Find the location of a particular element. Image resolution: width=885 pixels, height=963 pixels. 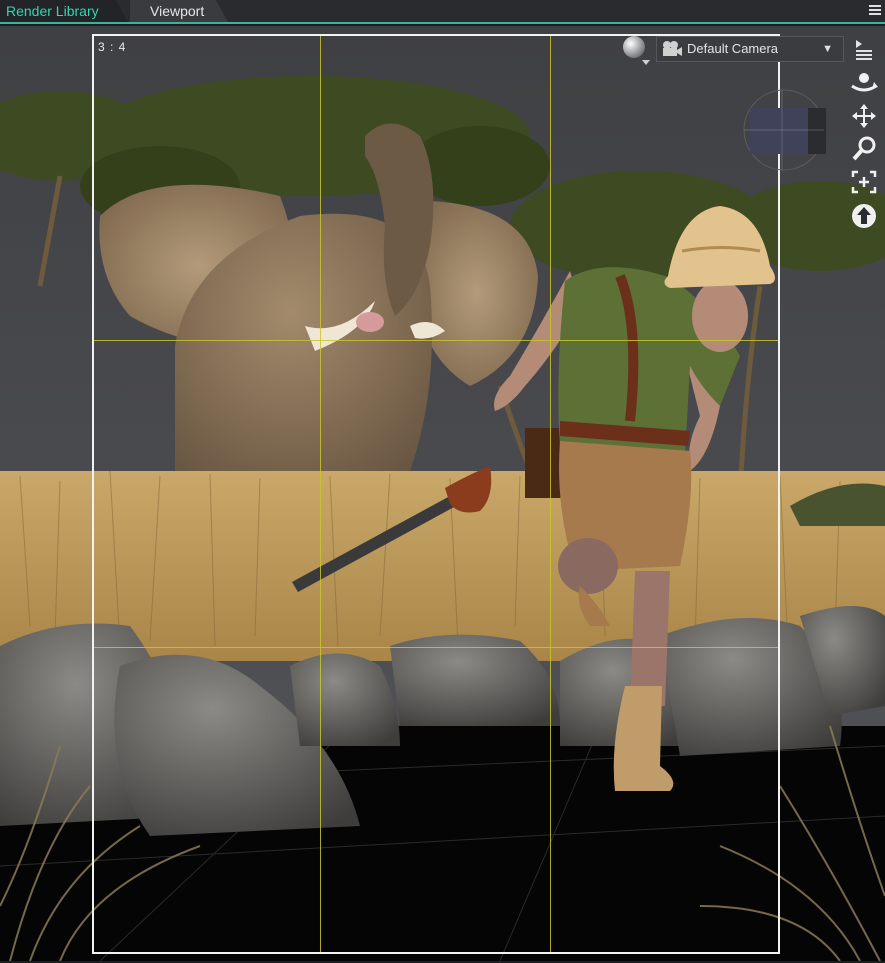

navigation-cube is located at coordinates (787, 131).